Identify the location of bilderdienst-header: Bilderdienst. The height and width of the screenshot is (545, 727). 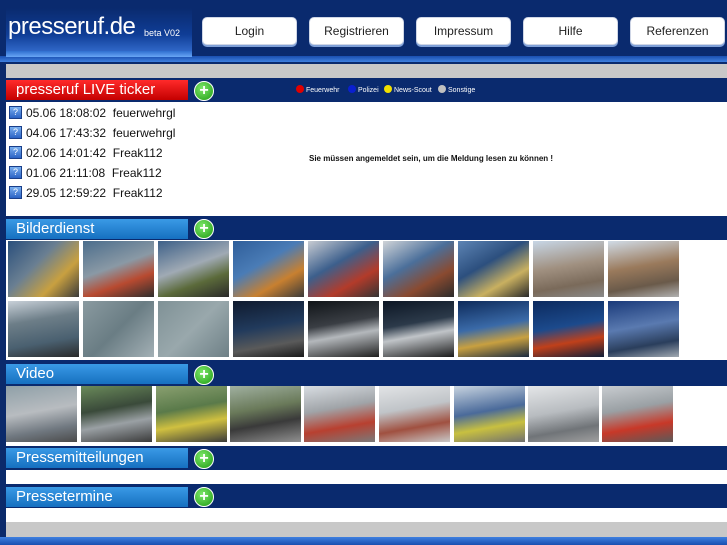
(366, 228).